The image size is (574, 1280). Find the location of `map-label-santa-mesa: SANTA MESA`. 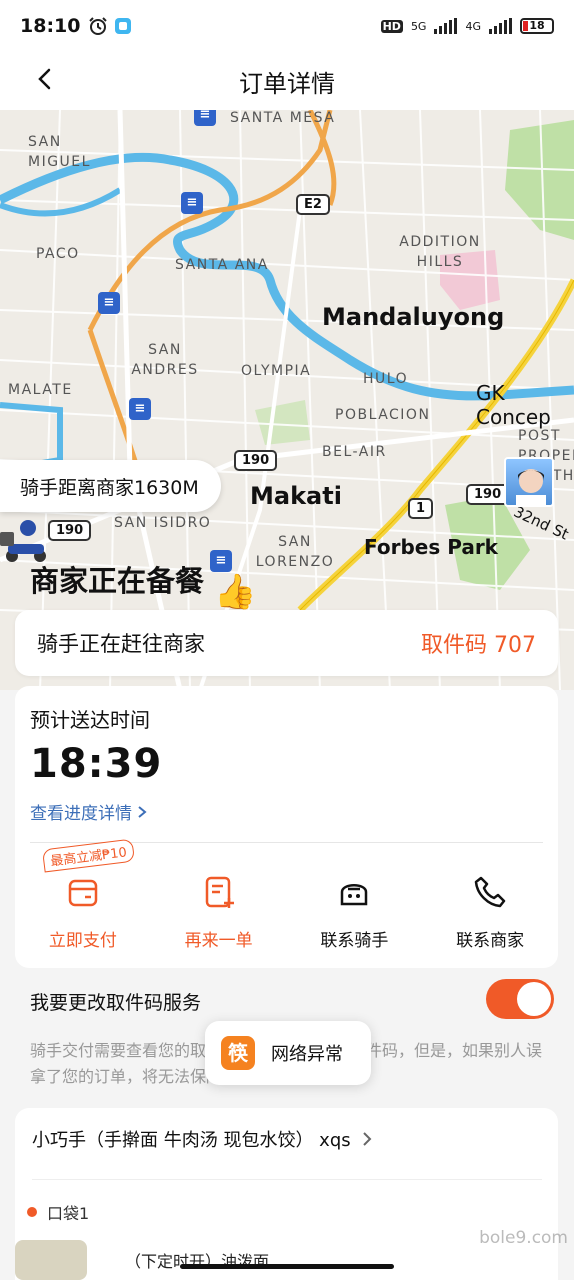

map-label-santa-mesa: SANTA MESA is located at coordinates (283, 118).